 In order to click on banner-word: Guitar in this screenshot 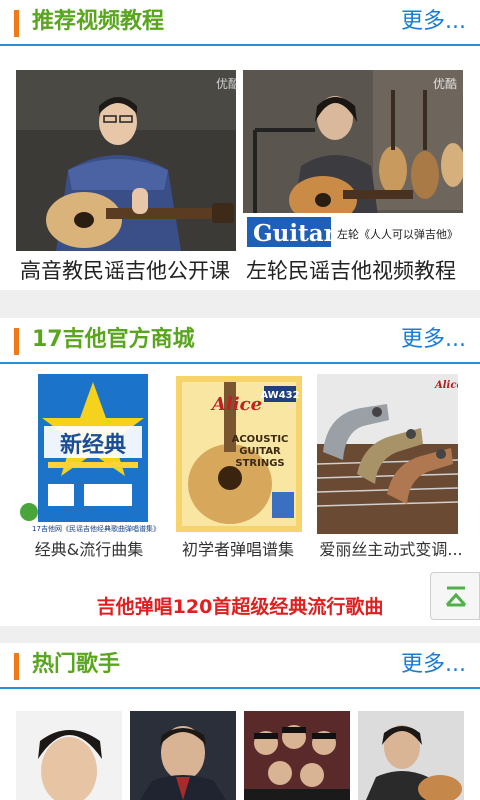, I will do `click(295, 233)`.